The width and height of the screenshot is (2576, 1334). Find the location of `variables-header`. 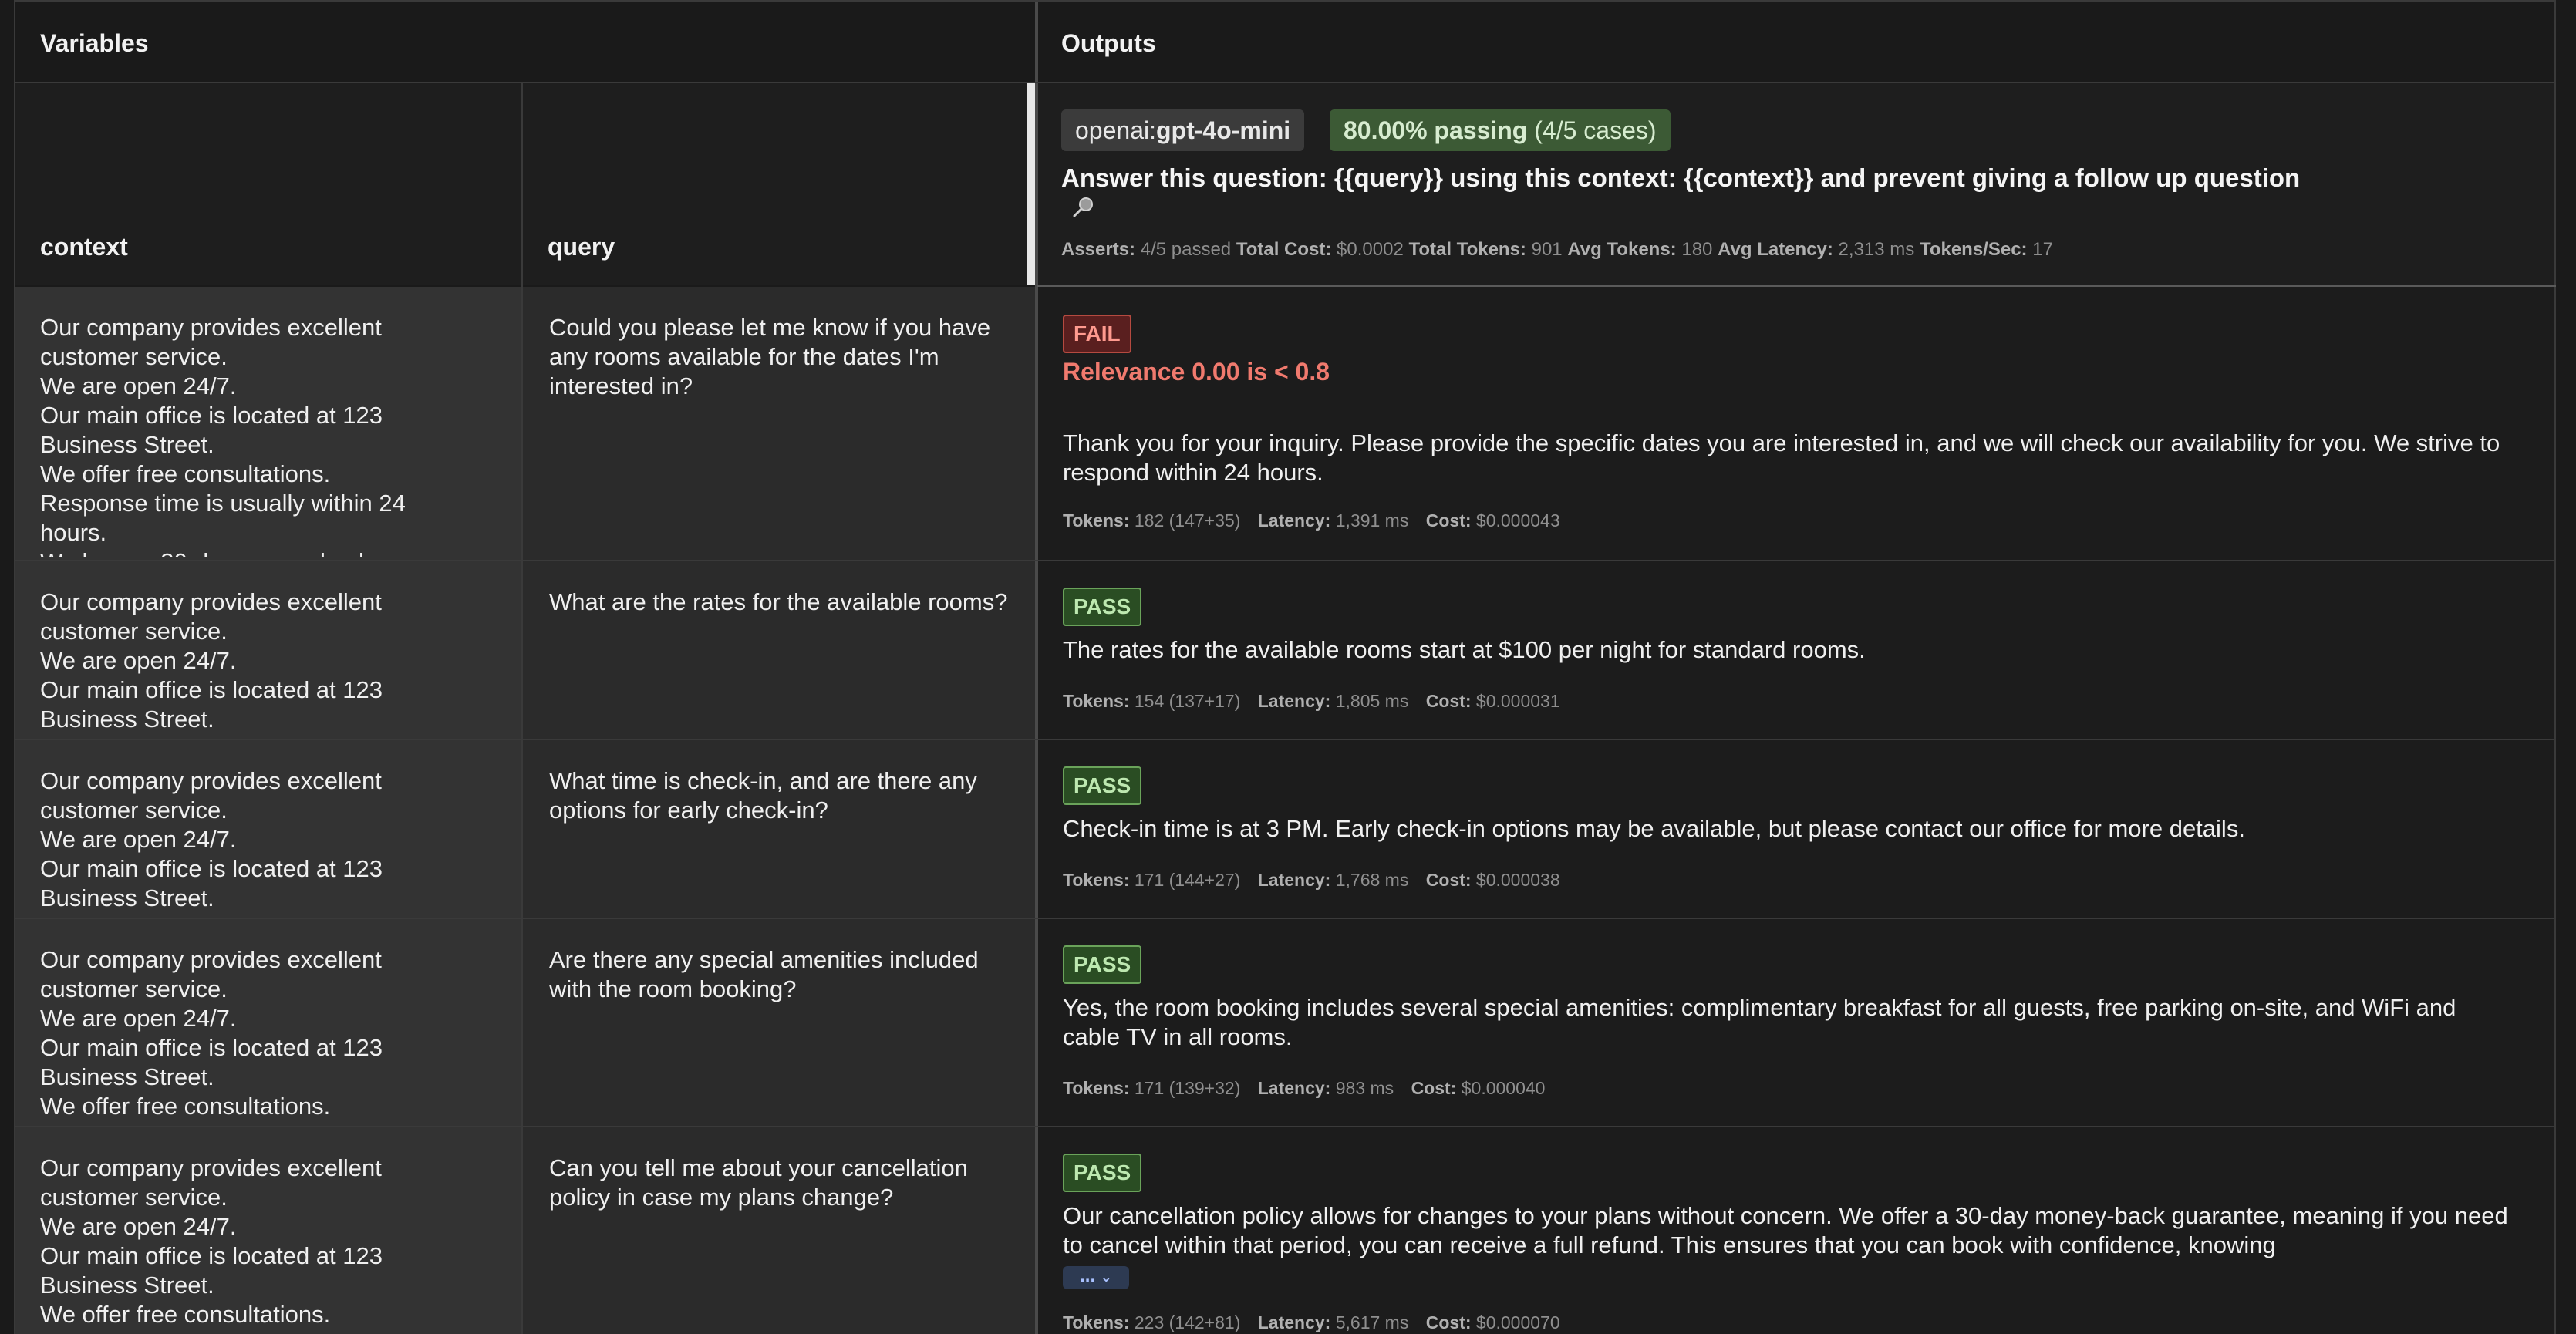

variables-header is located at coordinates (524, 41).